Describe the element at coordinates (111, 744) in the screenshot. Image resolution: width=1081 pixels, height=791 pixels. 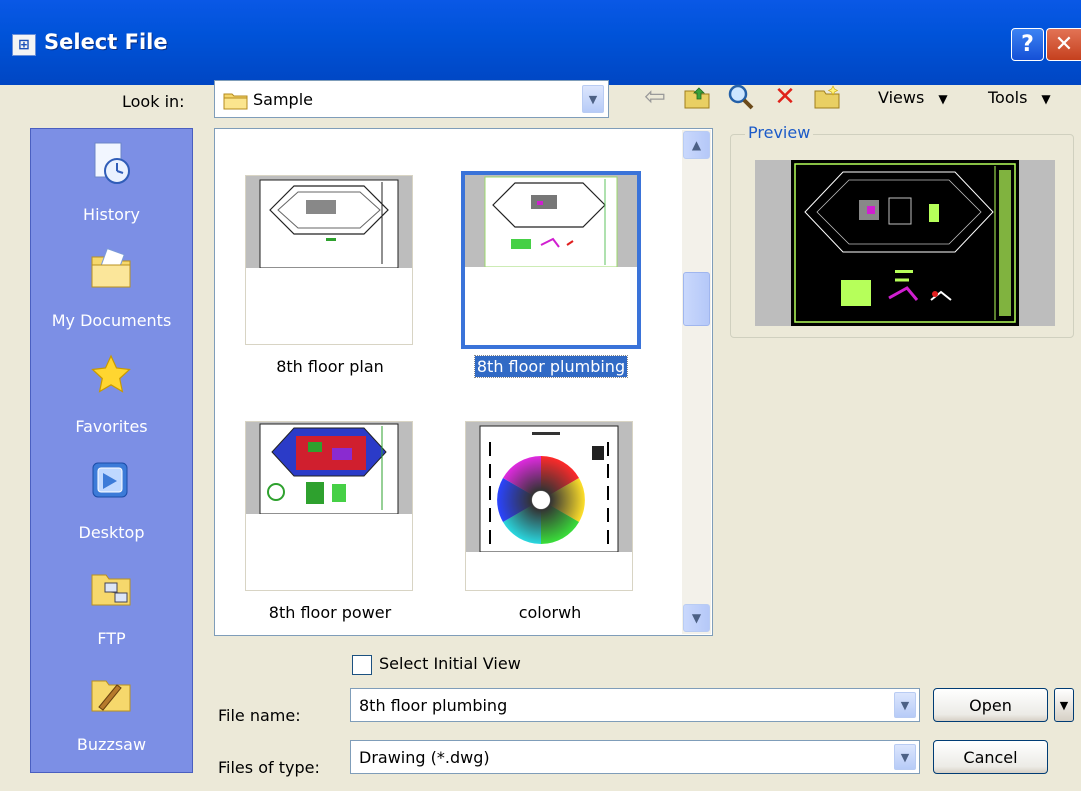
I see `place-label: Buzzsaw` at that location.